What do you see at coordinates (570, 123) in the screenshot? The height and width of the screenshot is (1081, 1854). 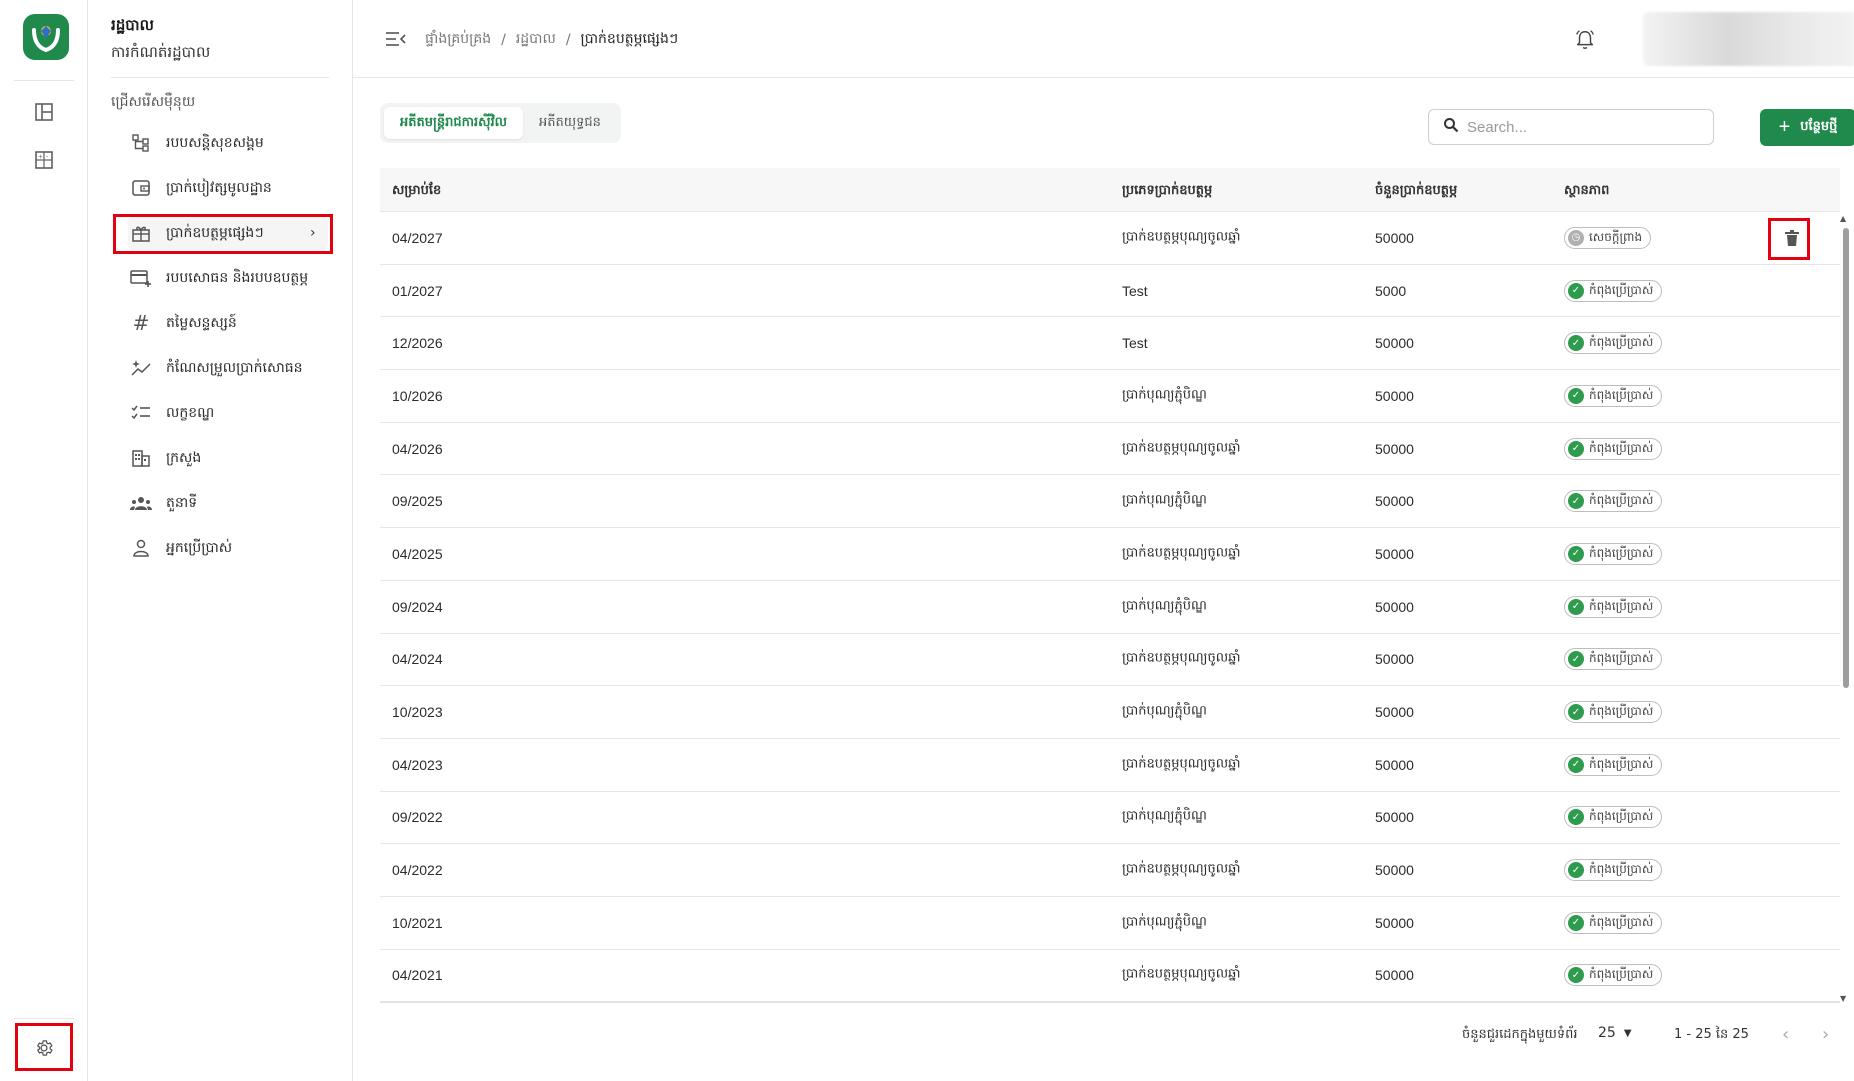 I see `tab-veterans: អតីតយុទ្ធជន` at bounding box center [570, 123].